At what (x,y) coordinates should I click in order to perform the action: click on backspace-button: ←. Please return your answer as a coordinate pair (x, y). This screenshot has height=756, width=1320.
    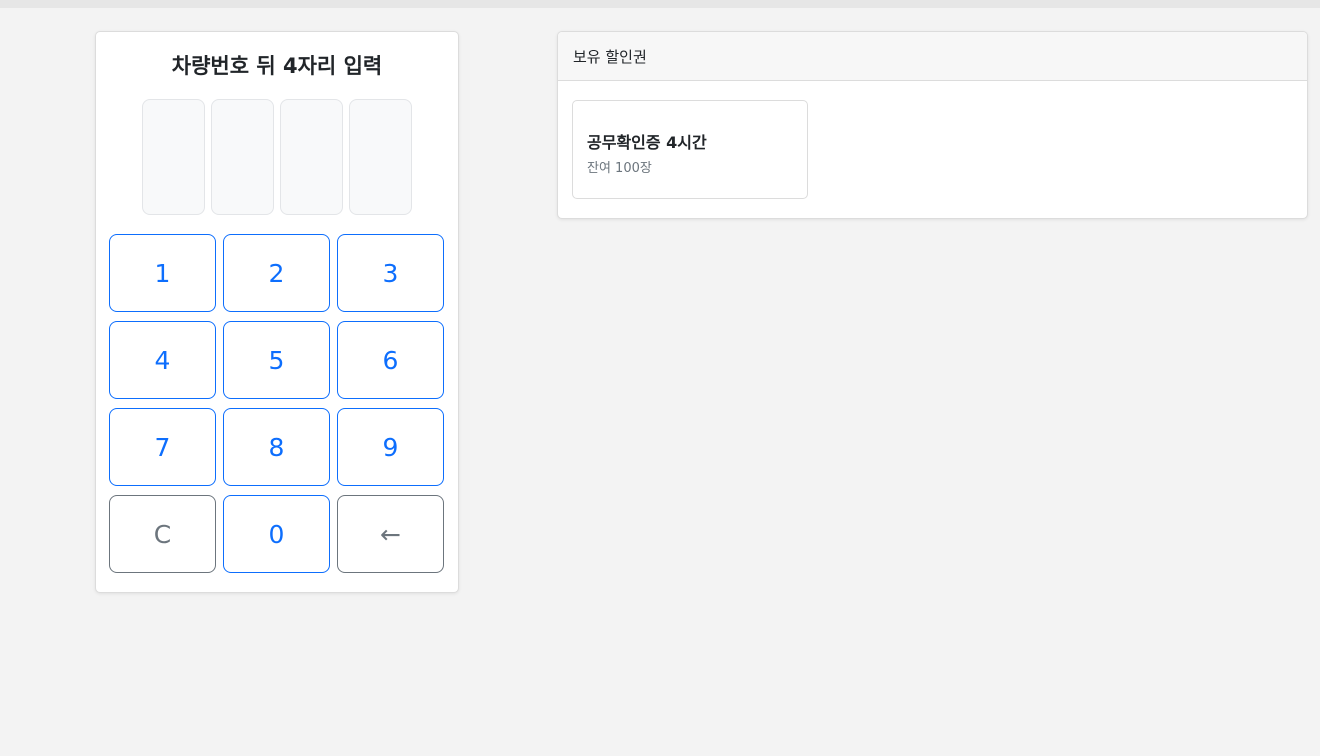
    Looking at the image, I should click on (390, 534).